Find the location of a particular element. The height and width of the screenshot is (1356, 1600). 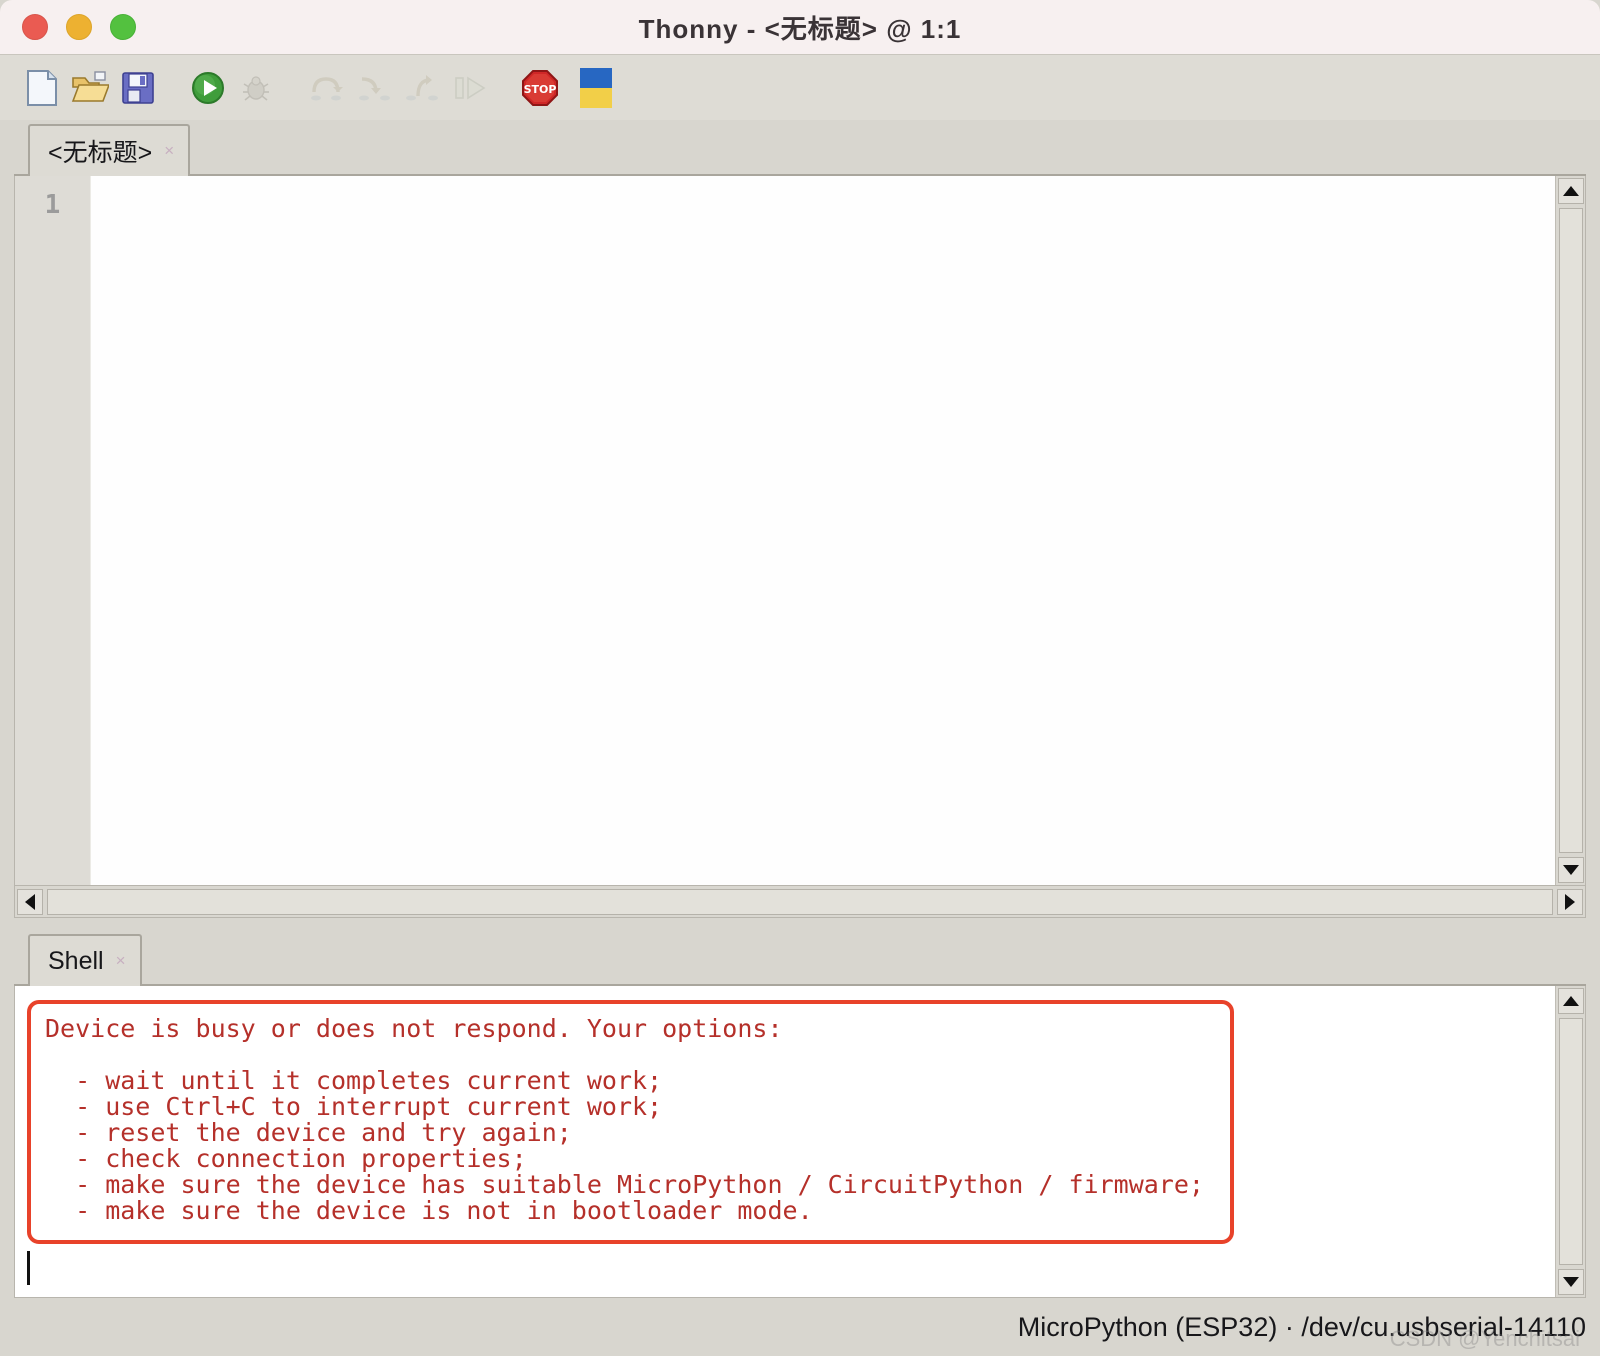

step-into-button is located at coordinates (374, 88).